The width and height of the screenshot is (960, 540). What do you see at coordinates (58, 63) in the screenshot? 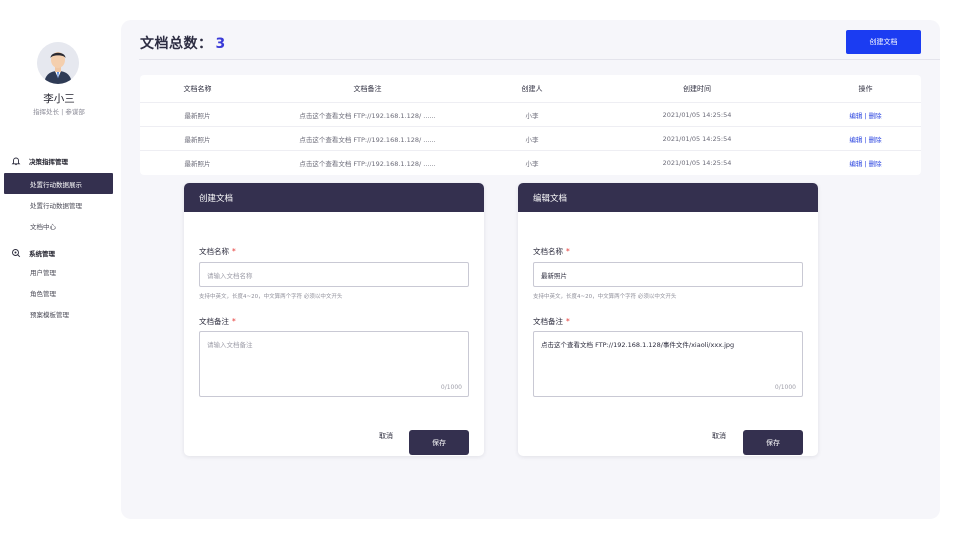
I see `avatar` at bounding box center [58, 63].